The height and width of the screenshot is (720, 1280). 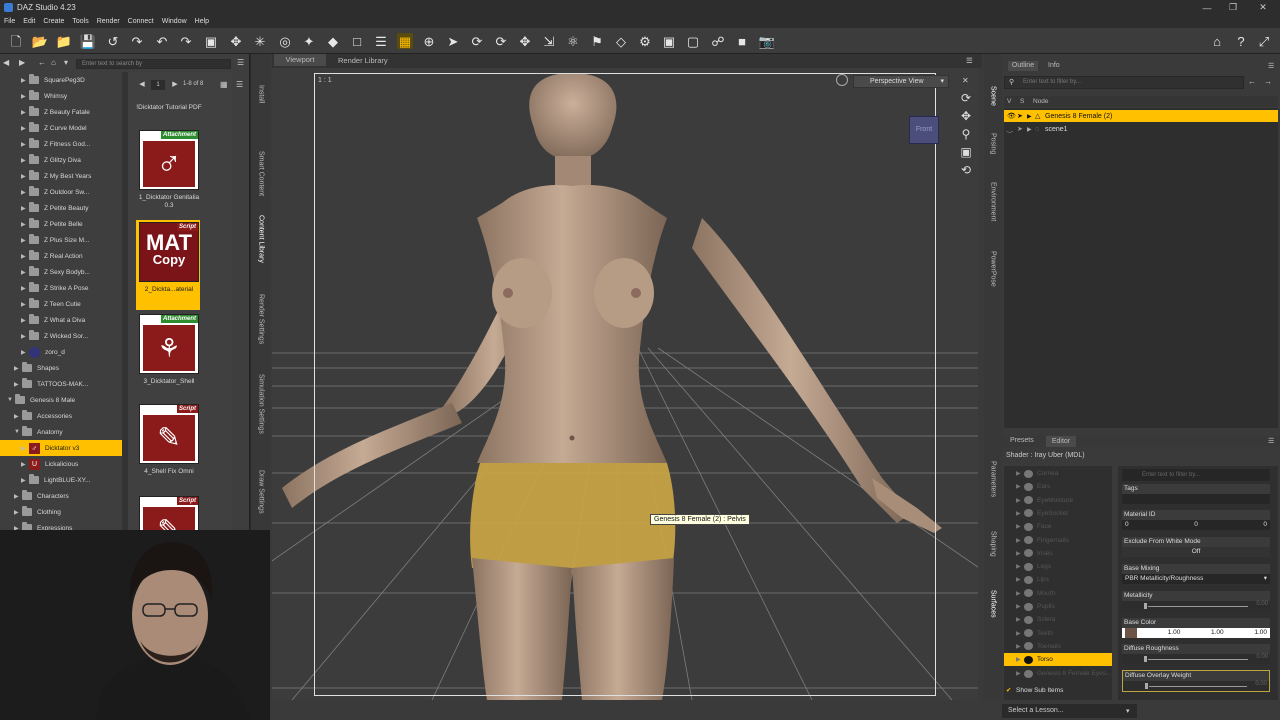 What do you see at coordinates (1012, 129) in the screenshot?
I see `eye-closed-icon: ‿` at bounding box center [1012, 129].